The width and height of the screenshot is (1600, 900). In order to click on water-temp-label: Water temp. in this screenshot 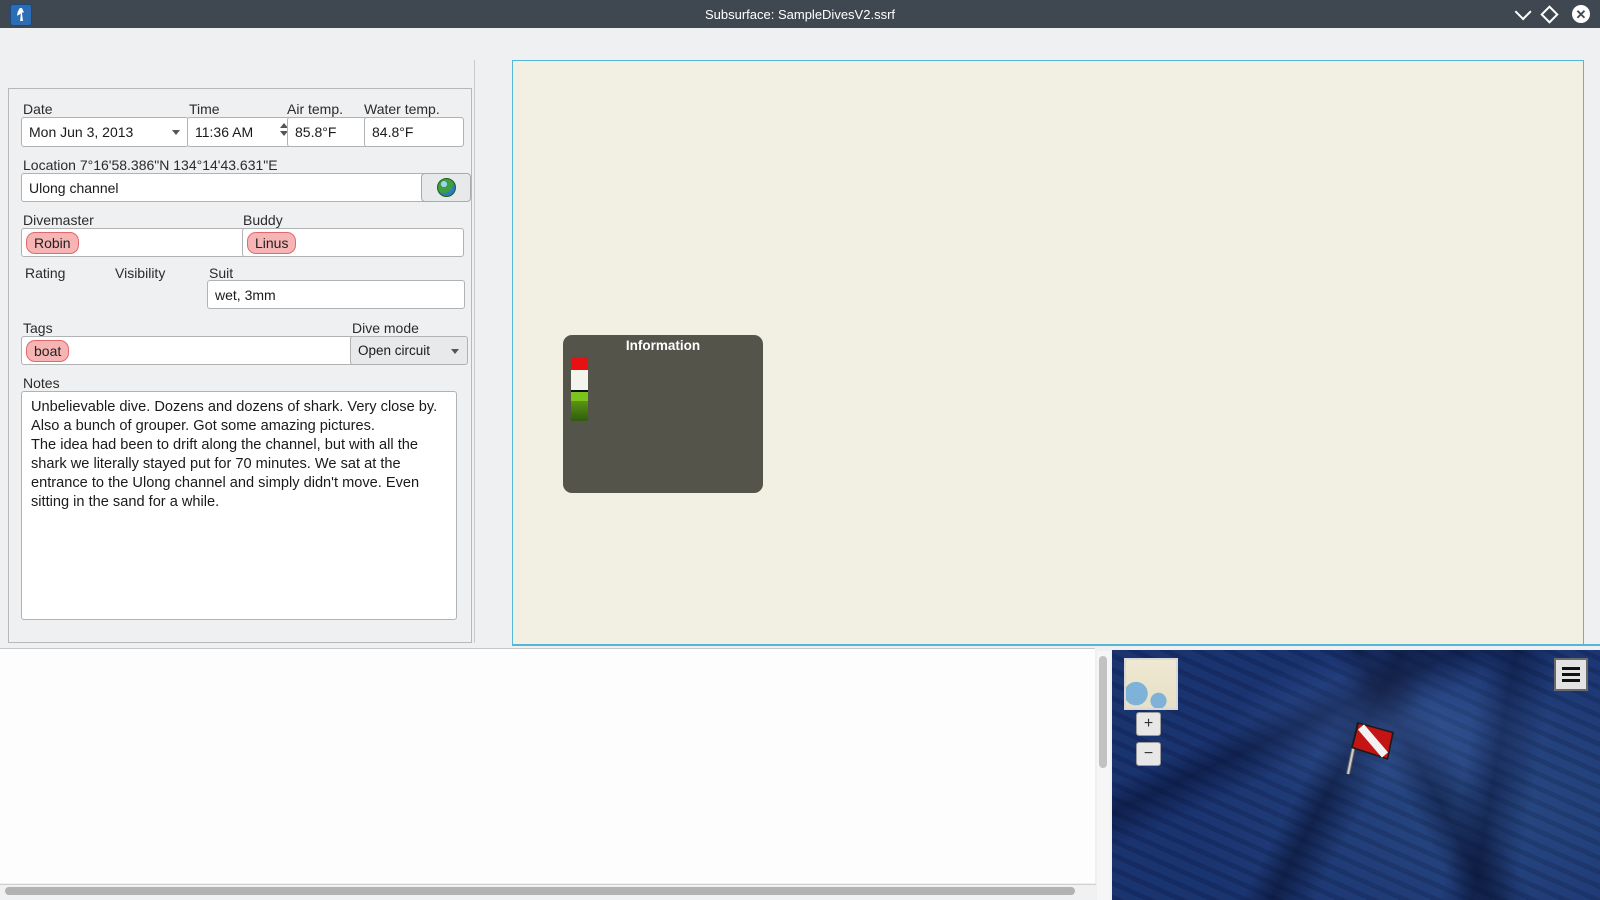, I will do `click(402, 109)`.